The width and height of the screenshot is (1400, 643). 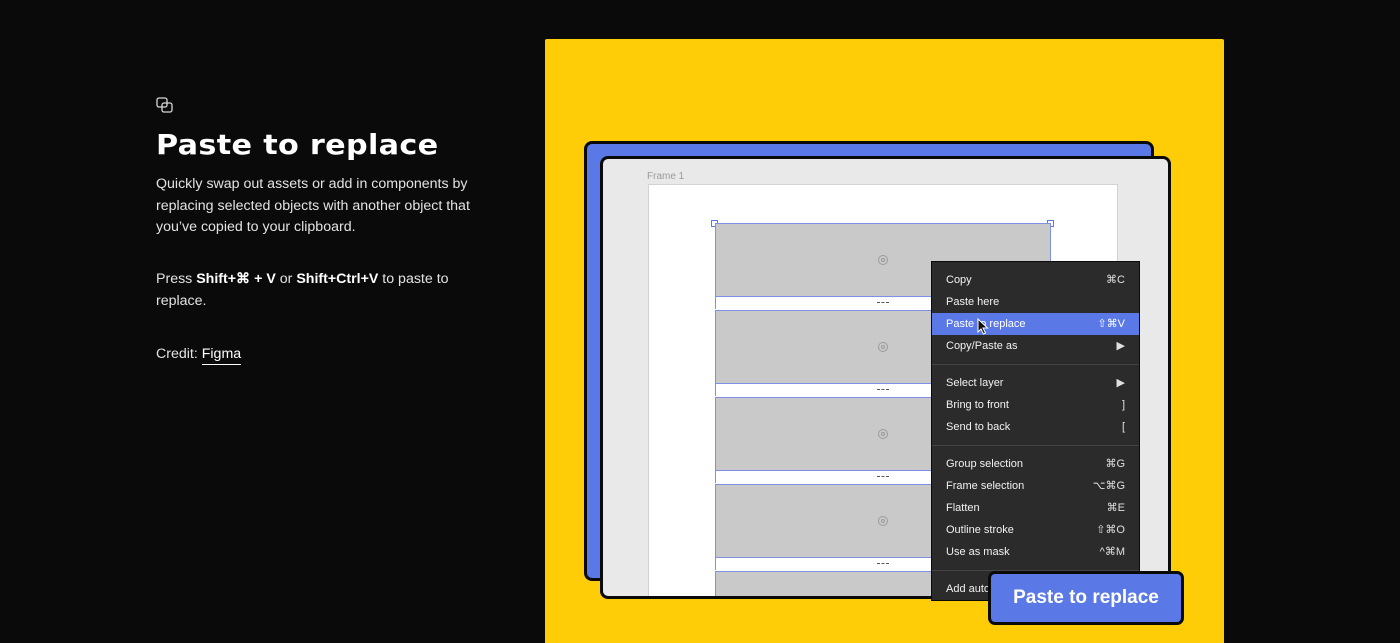 I want to click on menu-item-outline-stroke: Outline stroke ⇧⌘O, so click(x=1035, y=530).